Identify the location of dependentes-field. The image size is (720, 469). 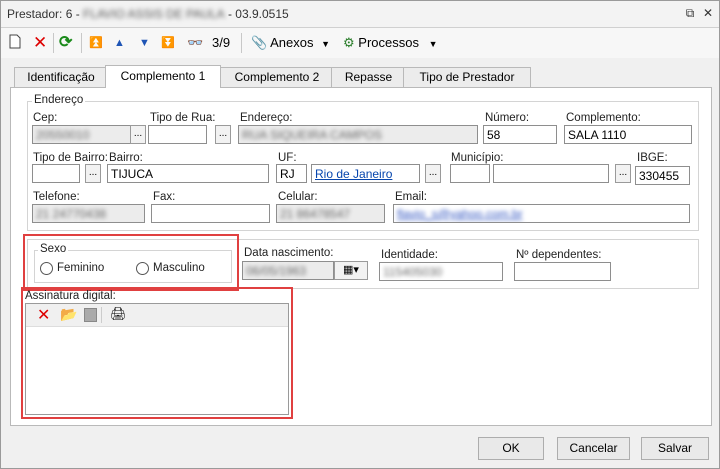
(562, 271).